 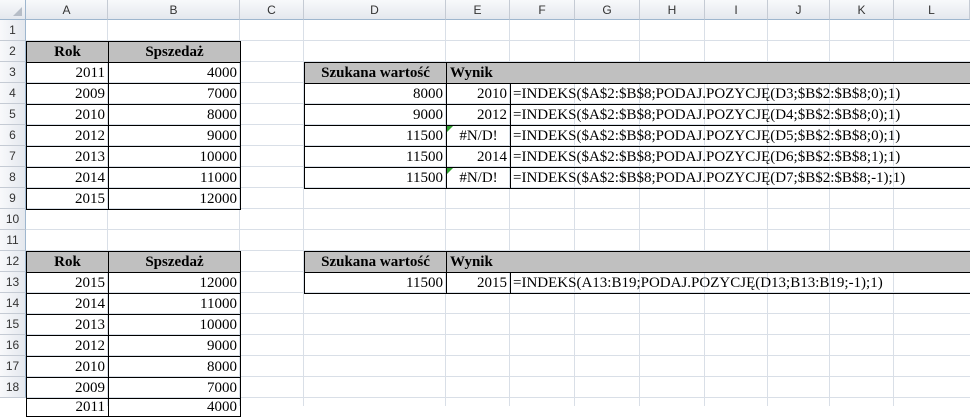 I want to click on column-header-f: F, so click(x=542, y=10).